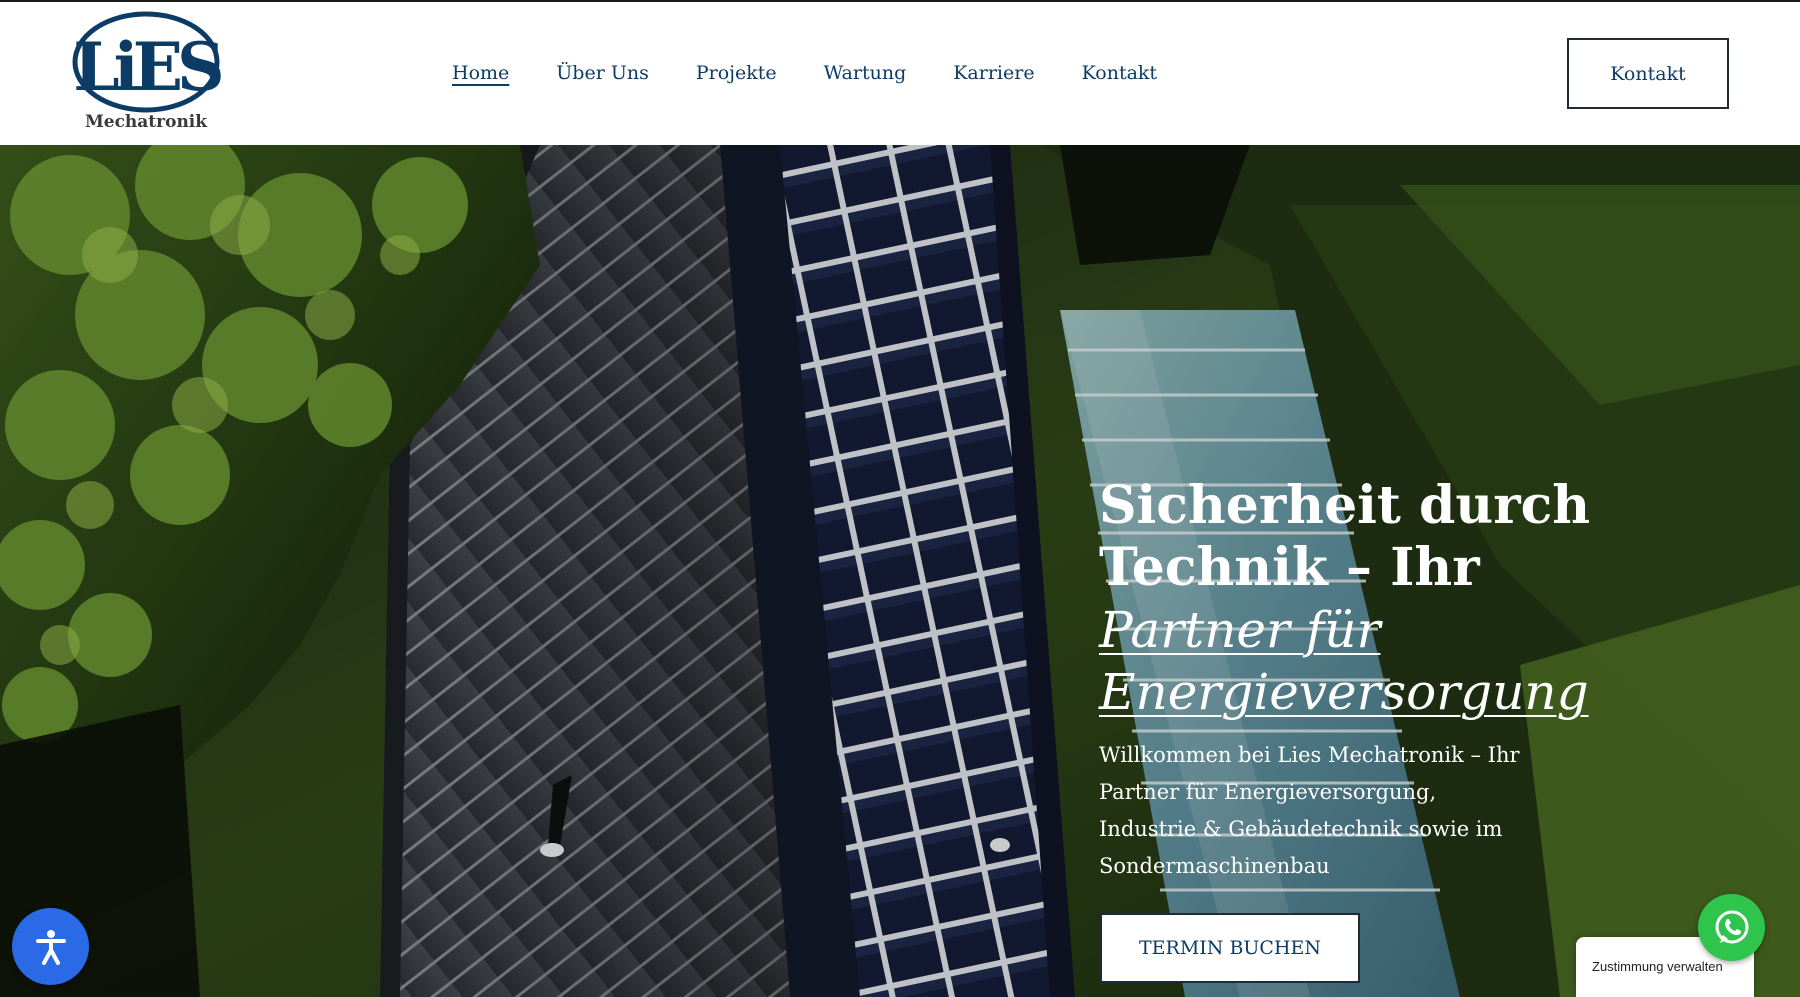 This screenshot has height=997, width=1800. What do you see at coordinates (1345, 505) in the screenshot?
I see `hero-title-line-1: Sicherheit durch` at bounding box center [1345, 505].